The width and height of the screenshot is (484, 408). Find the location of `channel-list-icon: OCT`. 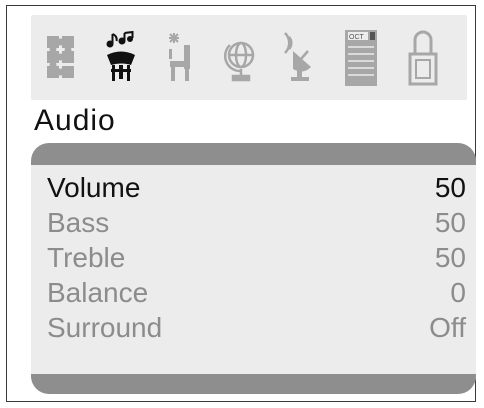

channel-list-icon: OCT is located at coordinates (361, 58).